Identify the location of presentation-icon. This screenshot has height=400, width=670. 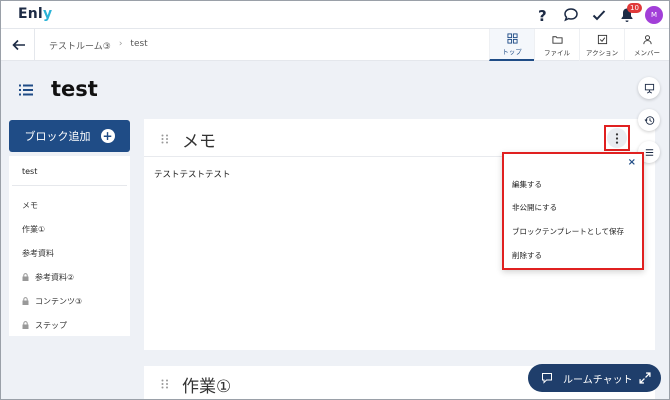
(649, 88).